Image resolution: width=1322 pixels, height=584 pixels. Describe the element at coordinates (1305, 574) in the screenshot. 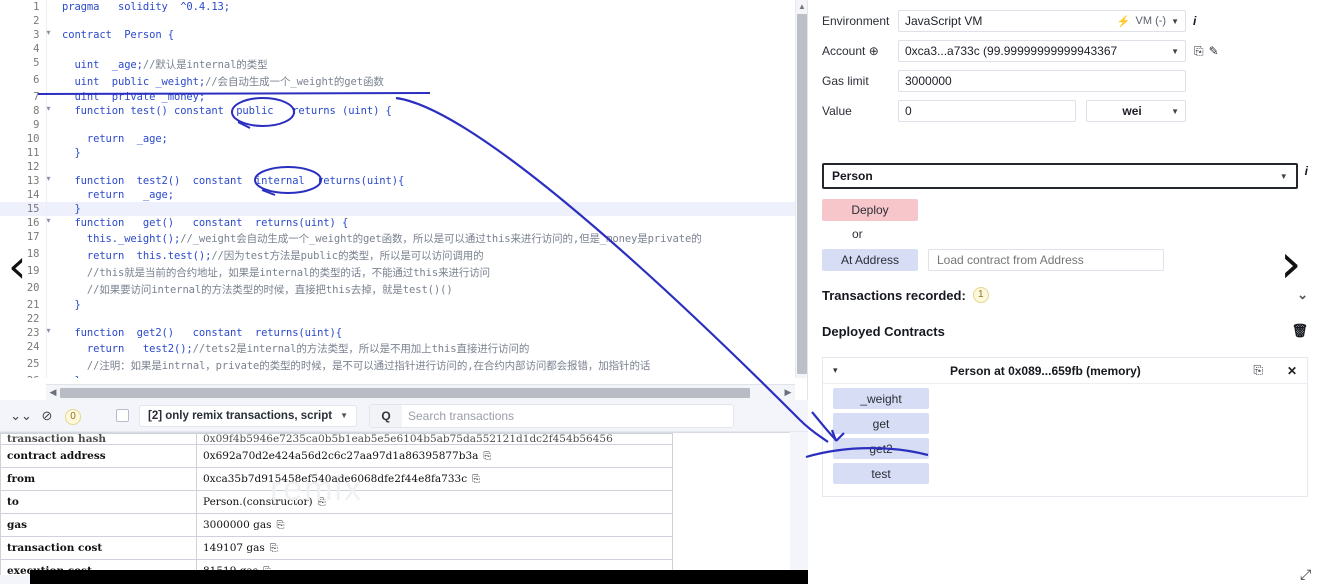

I see `resize-handle-icon: ⤢` at that location.